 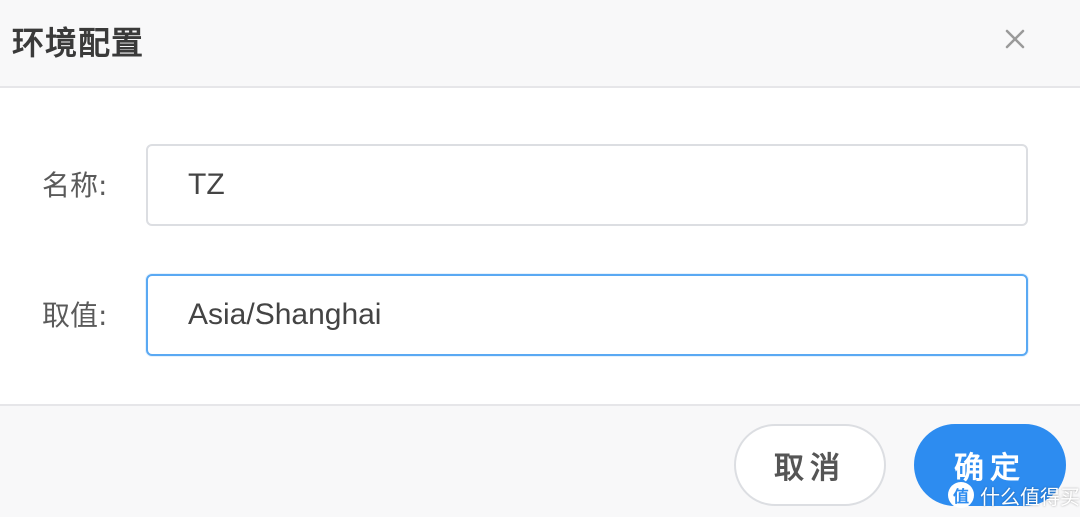 What do you see at coordinates (587, 185) in the screenshot?
I see `name-input` at bounding box center [587, 185].